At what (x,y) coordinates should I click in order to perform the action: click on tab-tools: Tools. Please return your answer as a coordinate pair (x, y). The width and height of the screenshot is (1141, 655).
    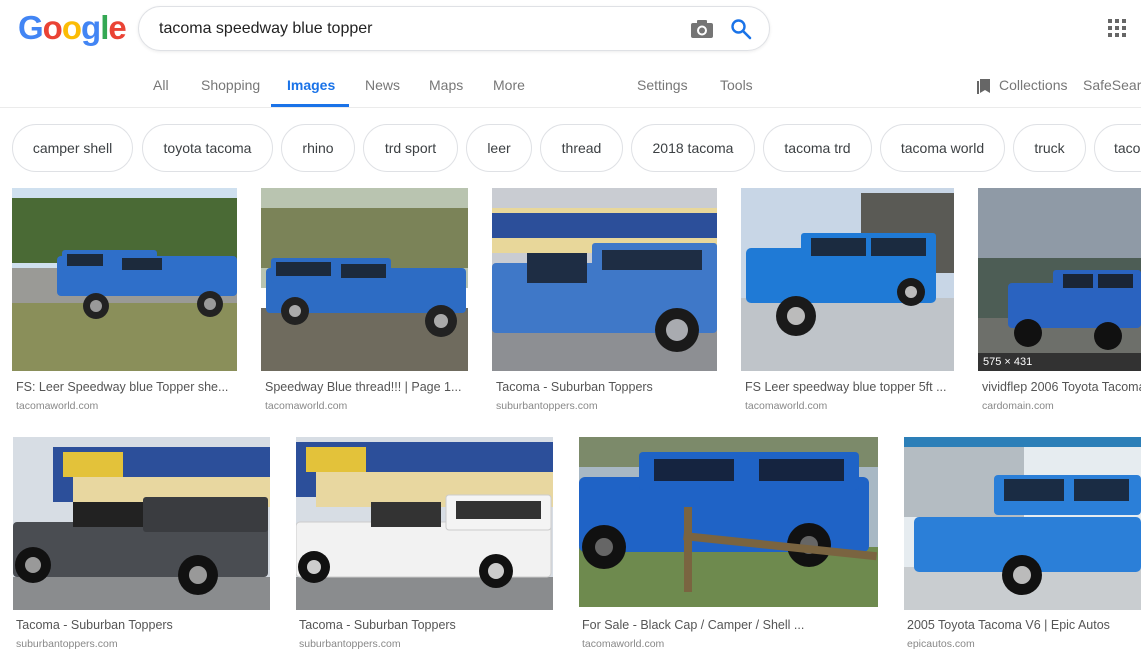
    Looking at the image, I should click on (736, 85).